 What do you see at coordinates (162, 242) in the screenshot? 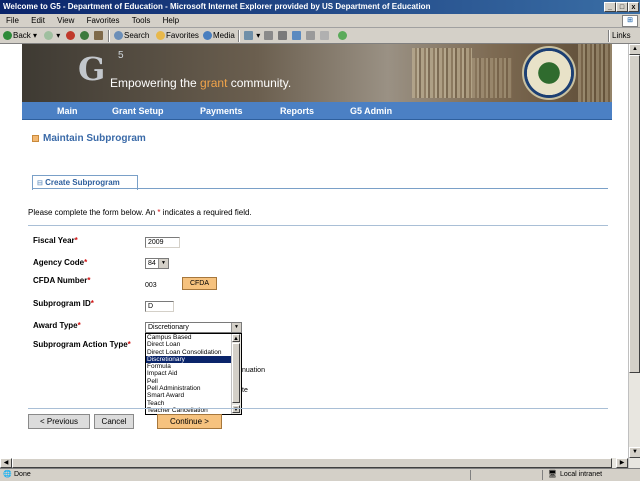
I see `fiscal-year-input: 2009` at bounding box center [162, 242].